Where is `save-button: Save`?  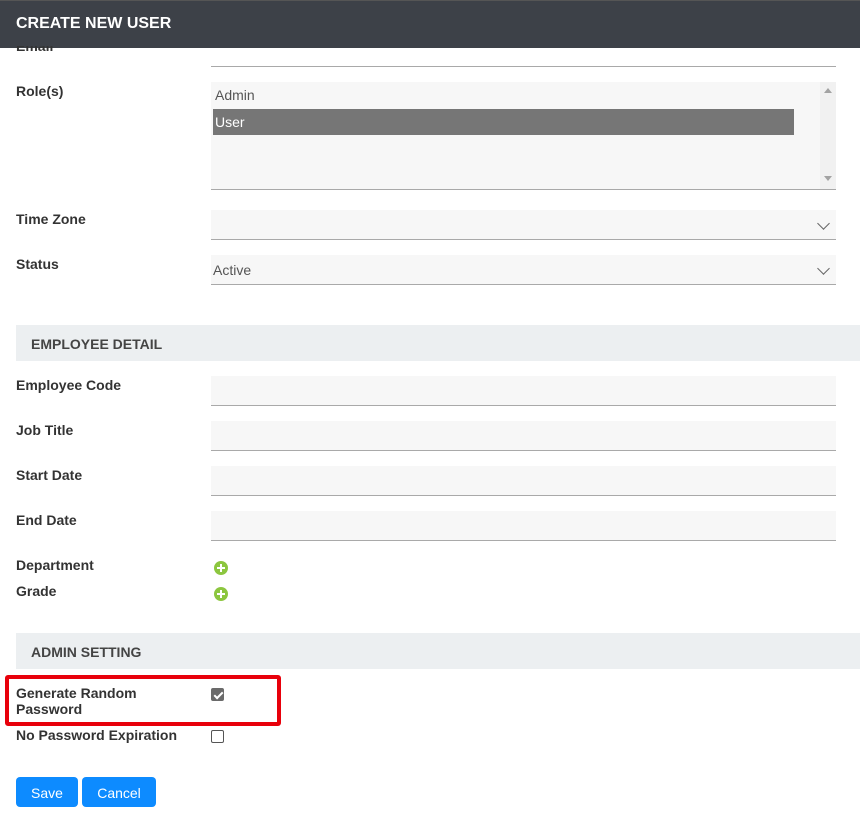
save-button: Save is located at coordinates (47, 792).